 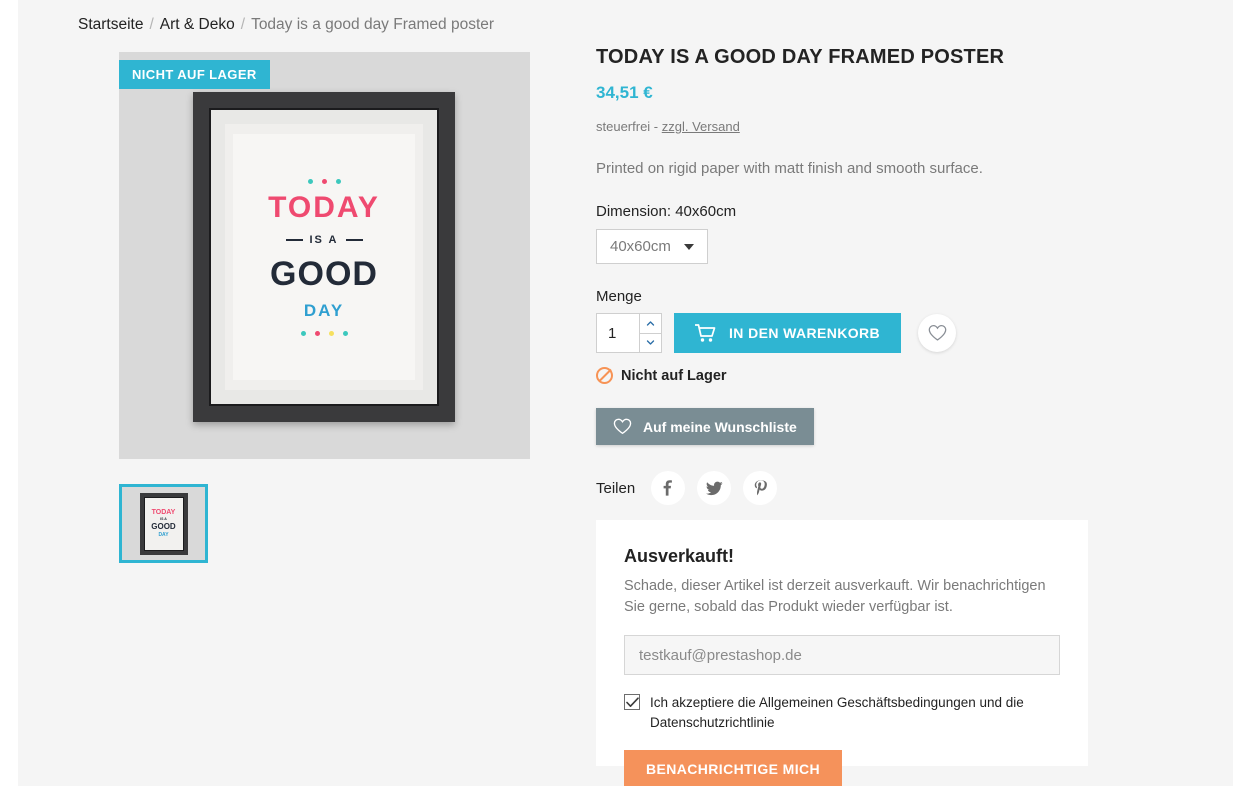 I want to click on thumbnail-frame: TODAY IS A GOOD DAY, so click(x=163, y=523).